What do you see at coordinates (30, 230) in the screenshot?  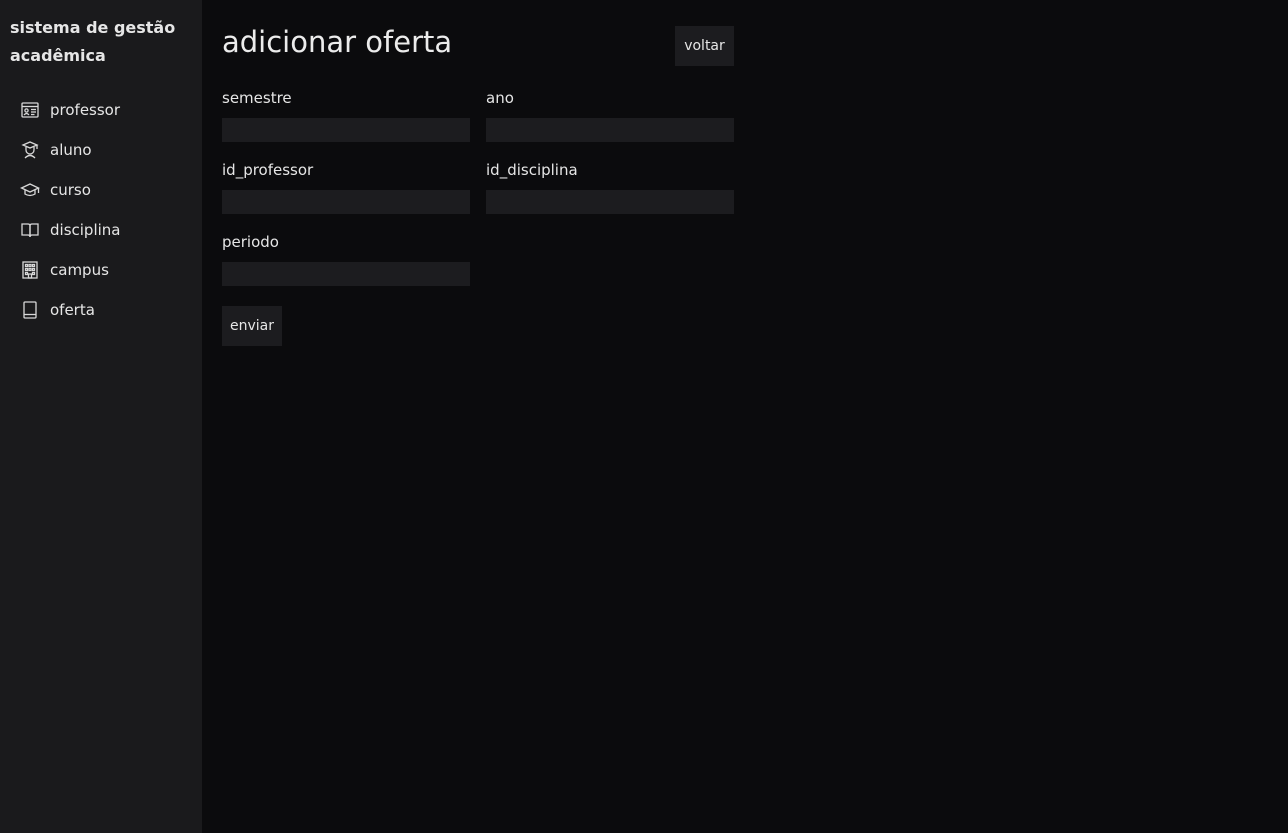 I see `open-book-icon` at bounding box center [30, 230].